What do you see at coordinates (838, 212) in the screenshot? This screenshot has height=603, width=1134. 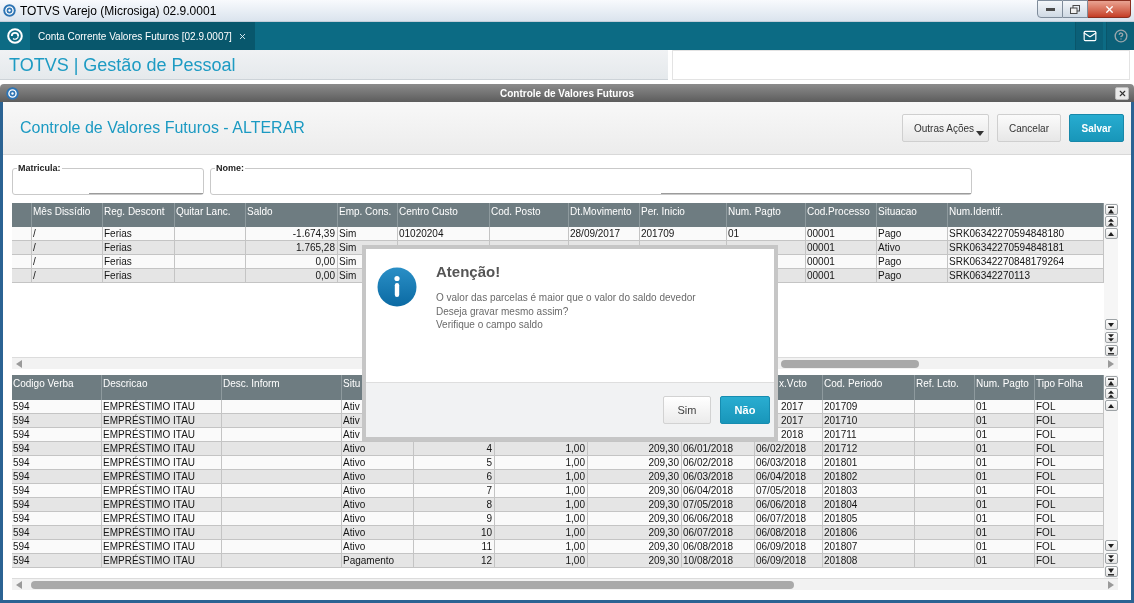 I see `column-header: Cod.Processo` at bounding box center [838, 212].